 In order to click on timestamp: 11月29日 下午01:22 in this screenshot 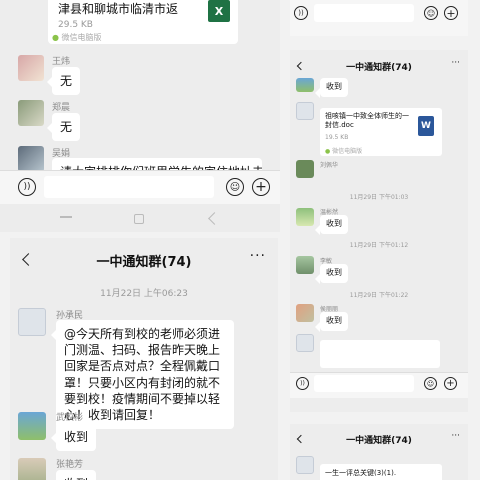, I will do `click(379, 295)`.